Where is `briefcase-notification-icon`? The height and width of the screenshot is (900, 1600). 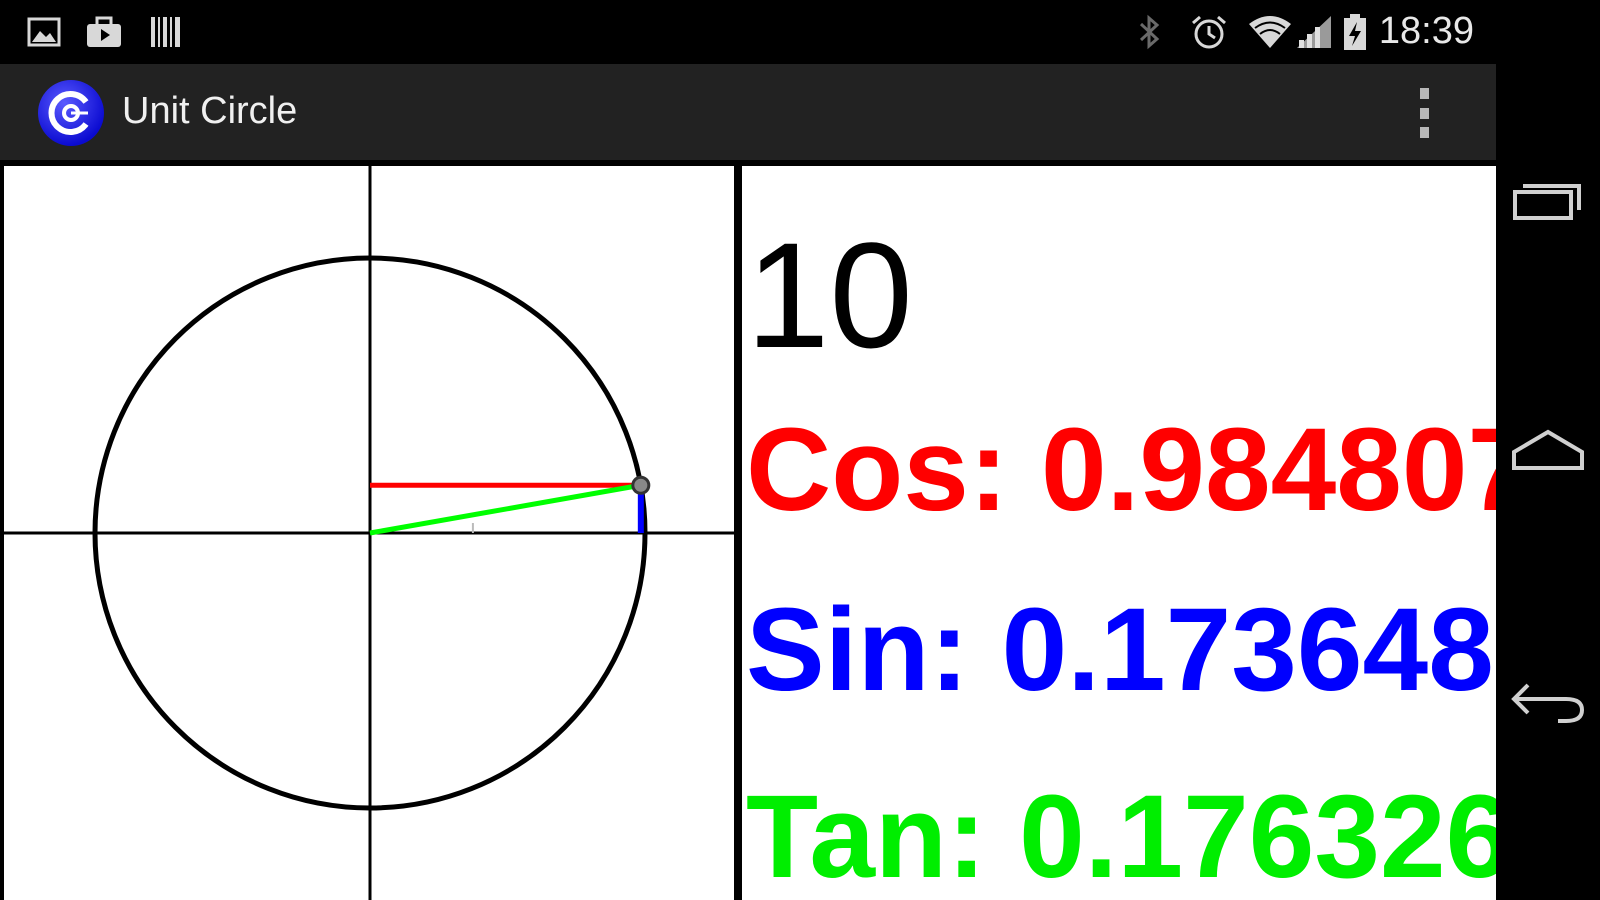
briefcase-notification-icon is located at coordinates (104, 32).